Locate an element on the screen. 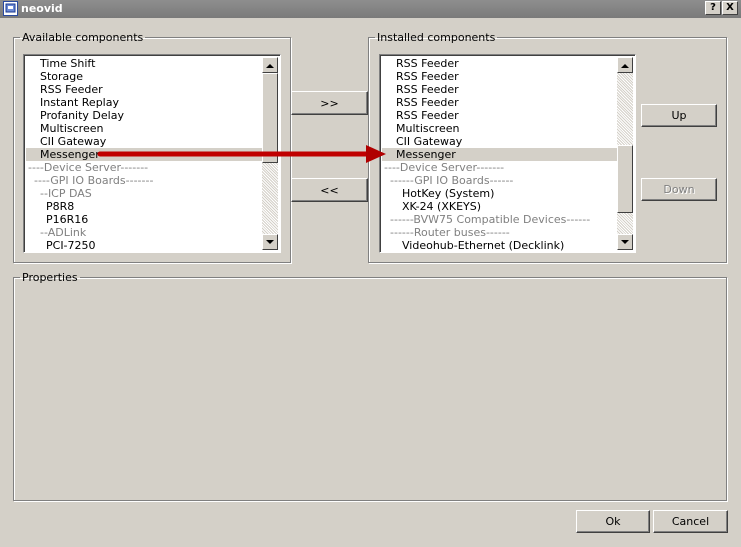  remove-component-button: << is located at coordinates (329, 190).